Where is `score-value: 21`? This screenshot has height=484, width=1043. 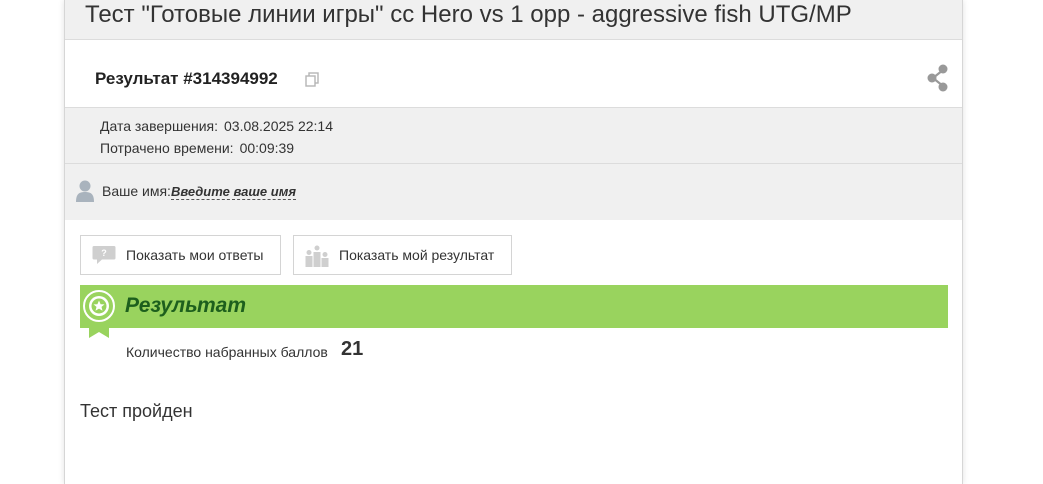 score-value: 21 is located at coordinates (352, 349).